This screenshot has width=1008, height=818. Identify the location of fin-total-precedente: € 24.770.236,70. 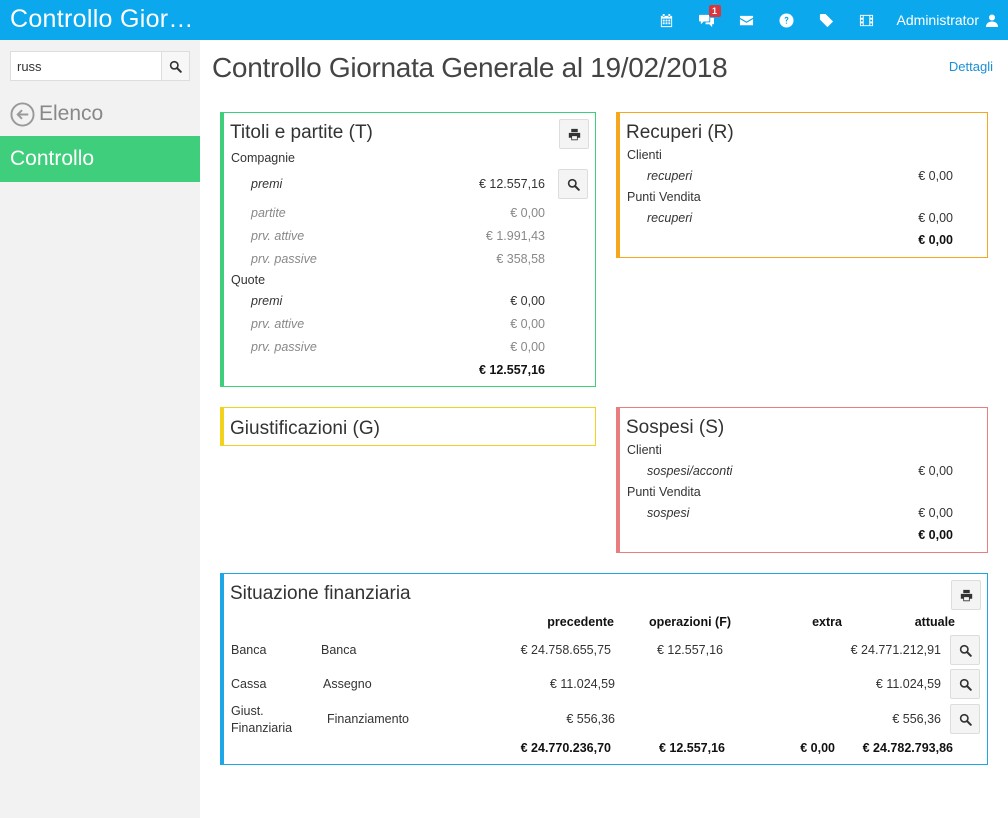
(565, 748).